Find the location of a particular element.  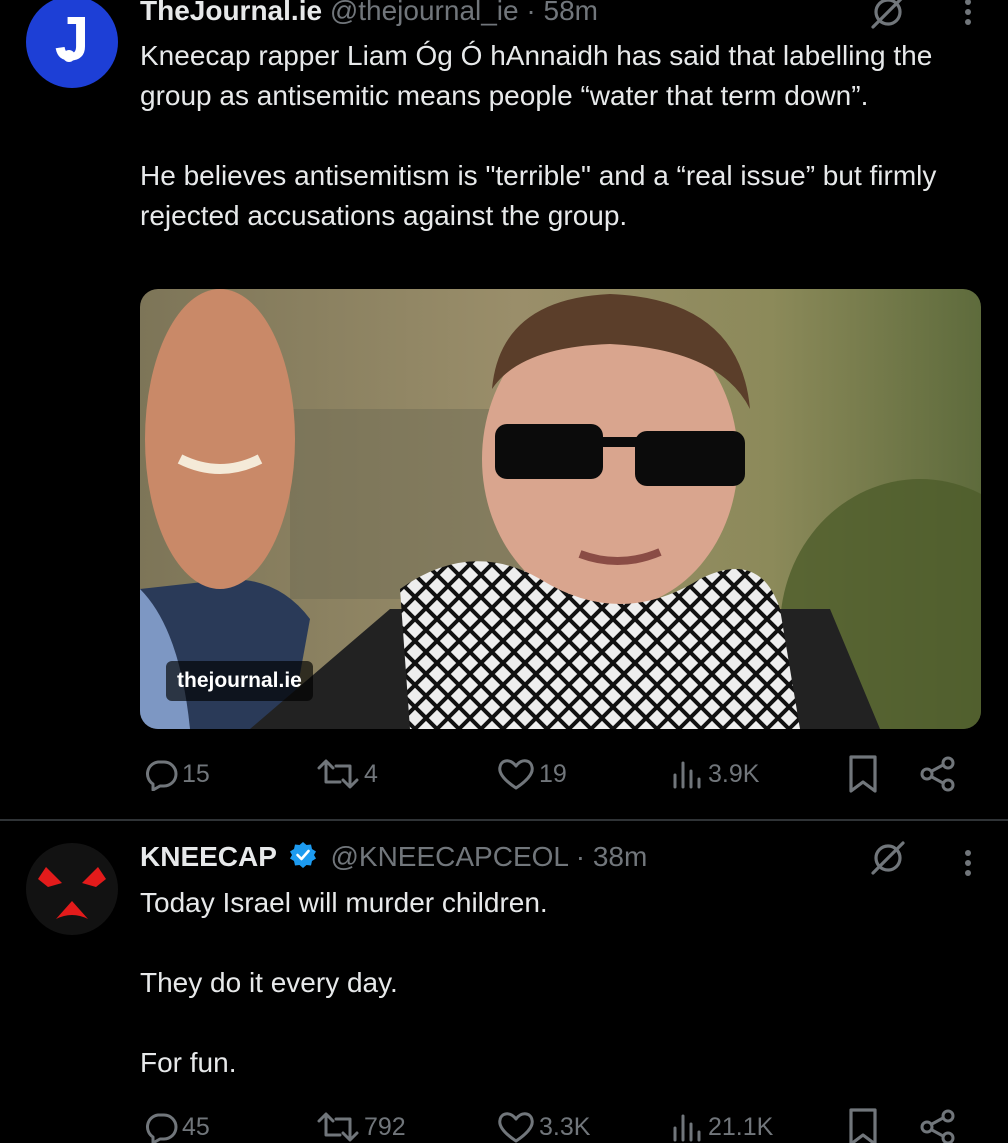

views-count: 3.9K is located at coordinates (734, 773).